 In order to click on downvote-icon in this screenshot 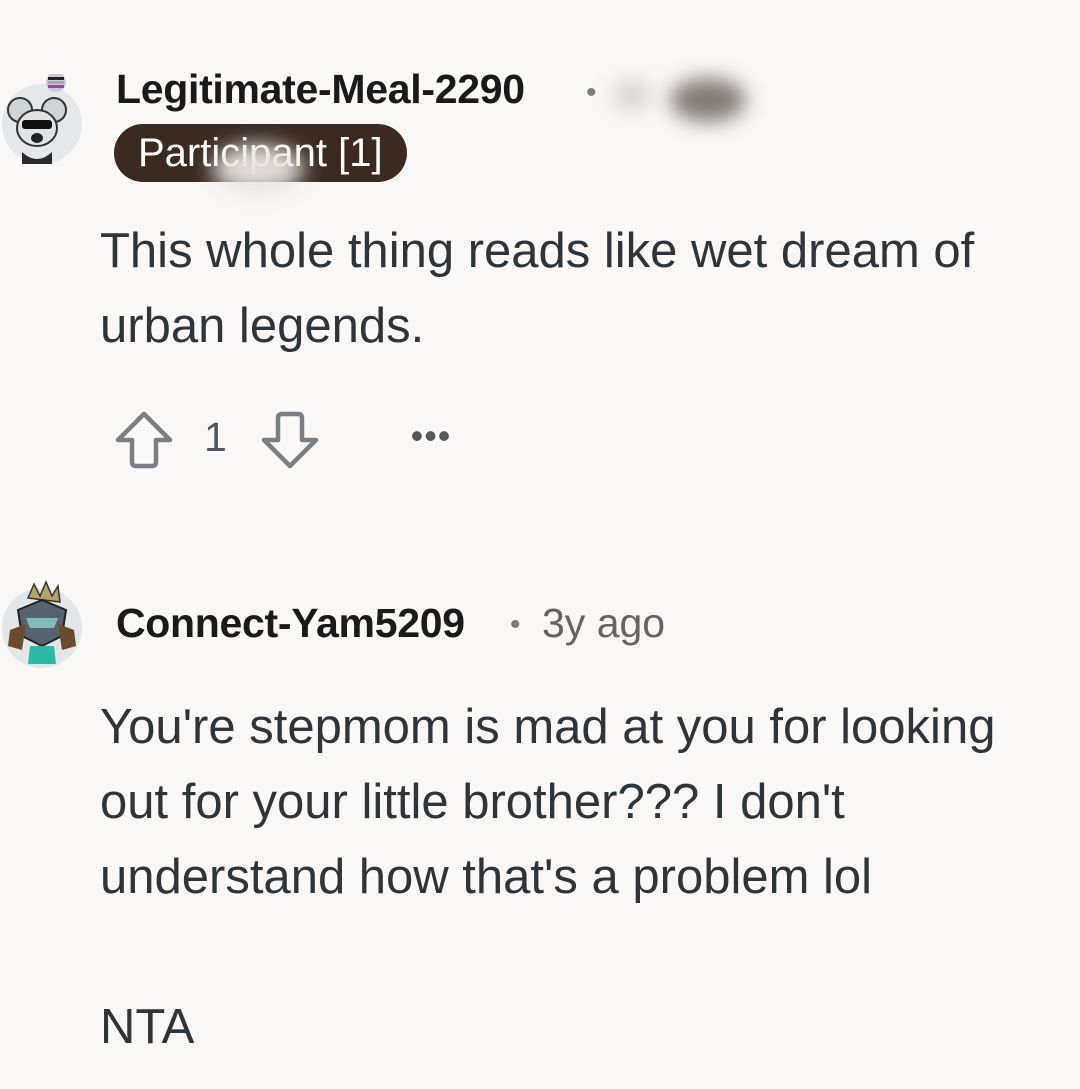, I will do `click(290, 440)`.